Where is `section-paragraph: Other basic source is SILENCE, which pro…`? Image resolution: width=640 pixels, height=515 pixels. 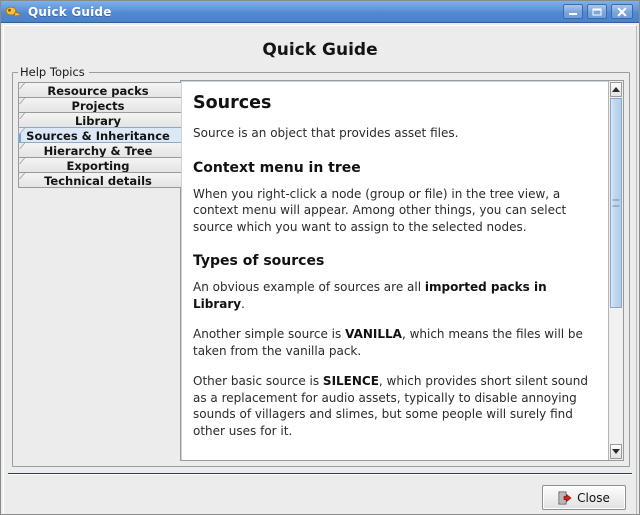
section-paragraph: Other basic source is SILENCE, which pro… is located at coordinates (390, 406).